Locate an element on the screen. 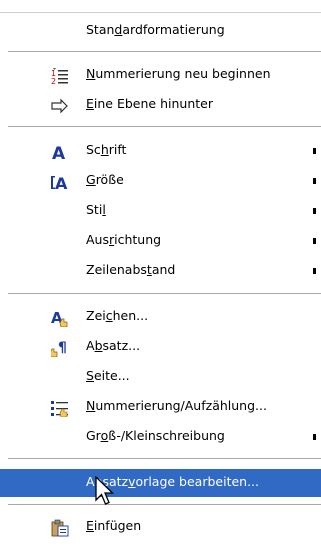 Image resolution: width=321 pixels, height=555 pixels. menu-item-eine-ebene-hinunter: Eine Ebene hinunter is located at coordinates (160, 105).